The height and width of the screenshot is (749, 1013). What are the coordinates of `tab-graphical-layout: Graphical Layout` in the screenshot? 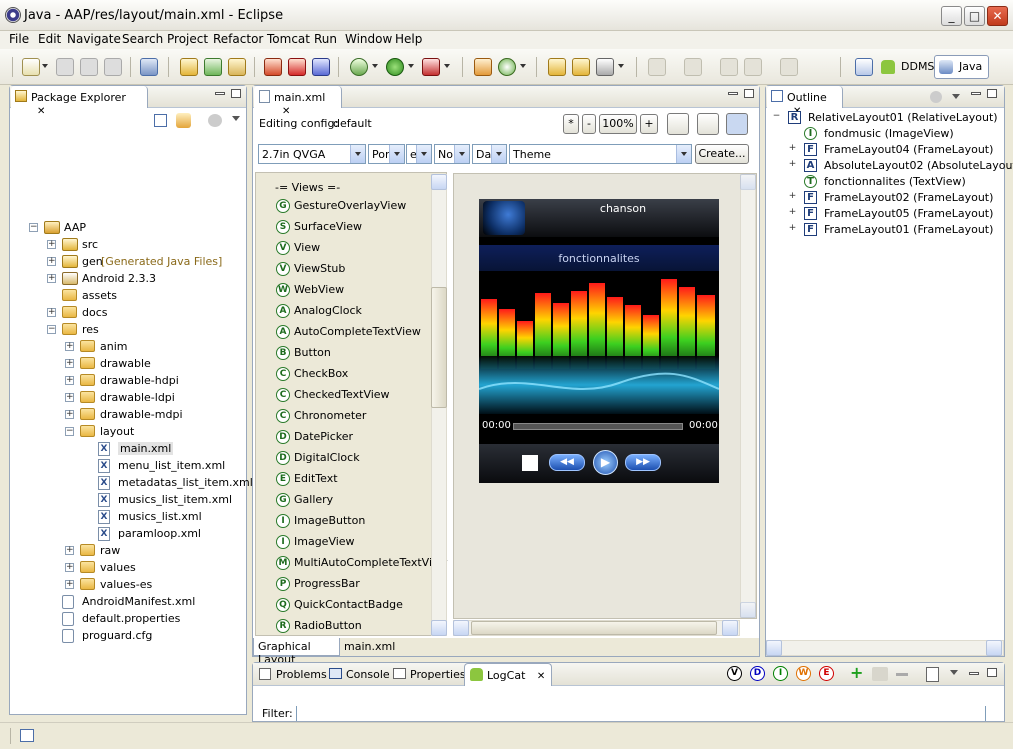 It's located at (296, 652).